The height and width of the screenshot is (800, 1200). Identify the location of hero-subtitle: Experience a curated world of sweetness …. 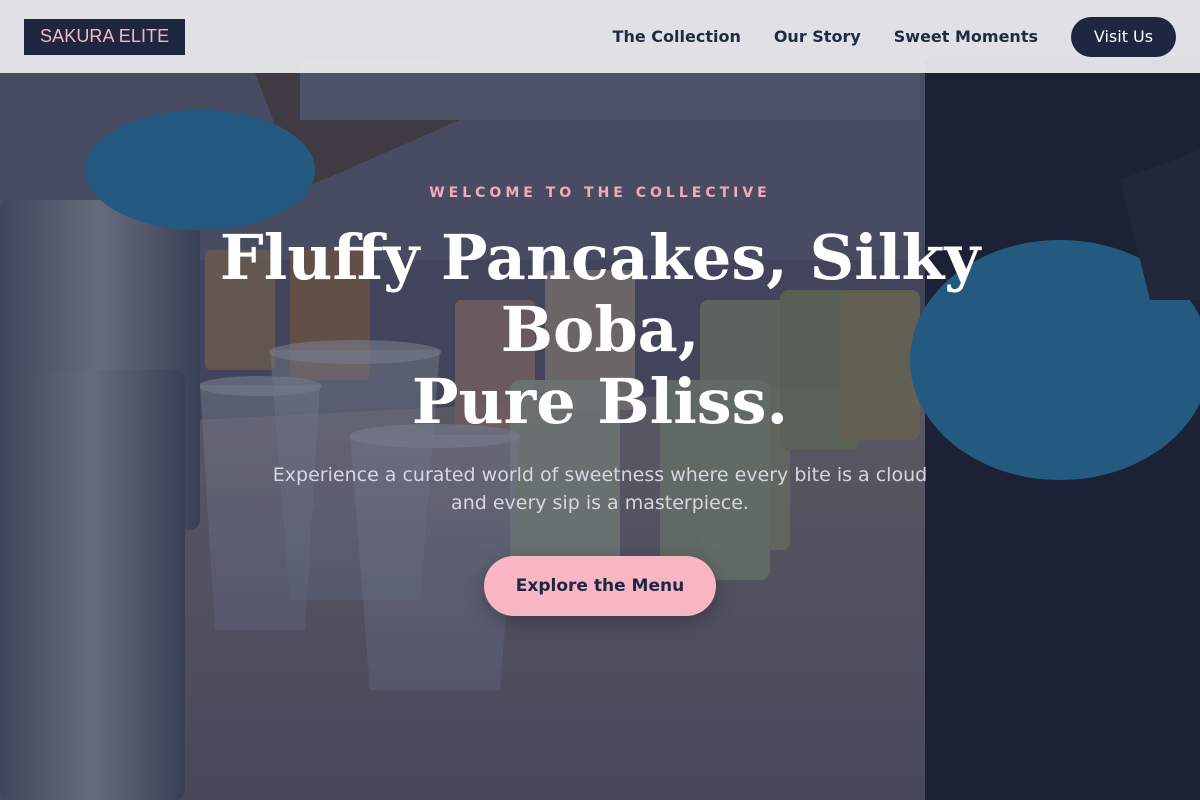
(600, 489).